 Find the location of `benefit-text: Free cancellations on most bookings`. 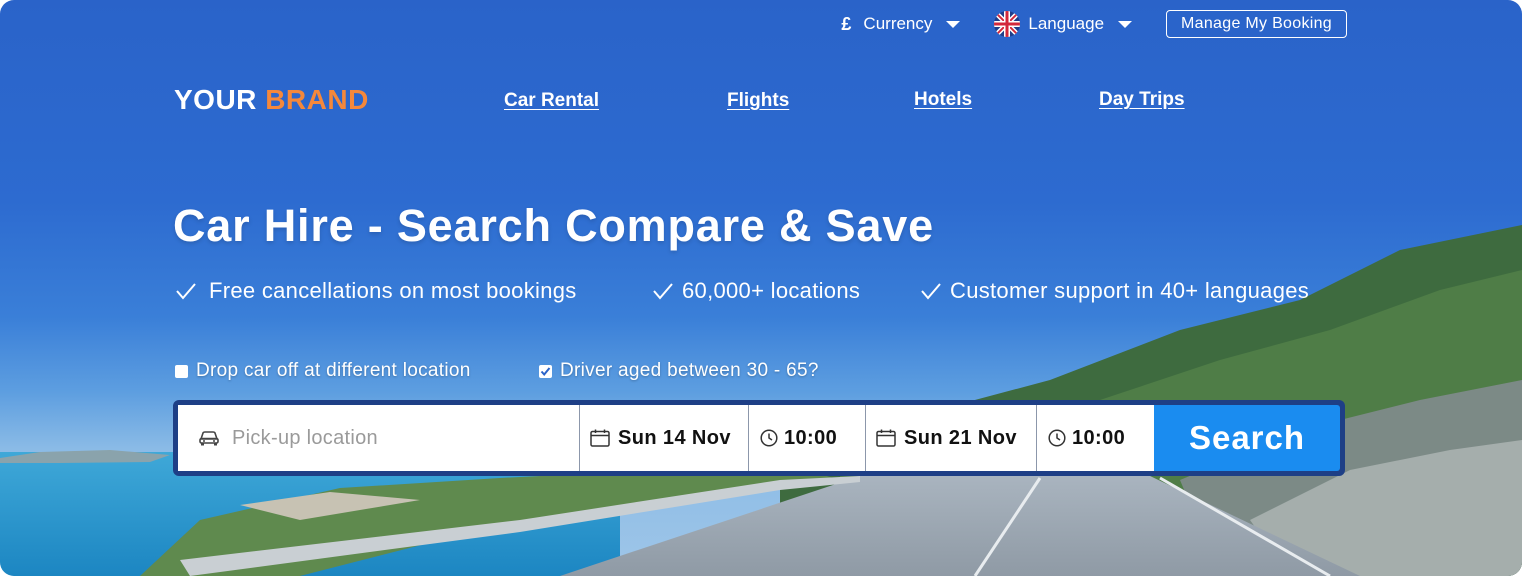

benefit-text: Free cancellations on most bookings is located at coordinates (393, 290).